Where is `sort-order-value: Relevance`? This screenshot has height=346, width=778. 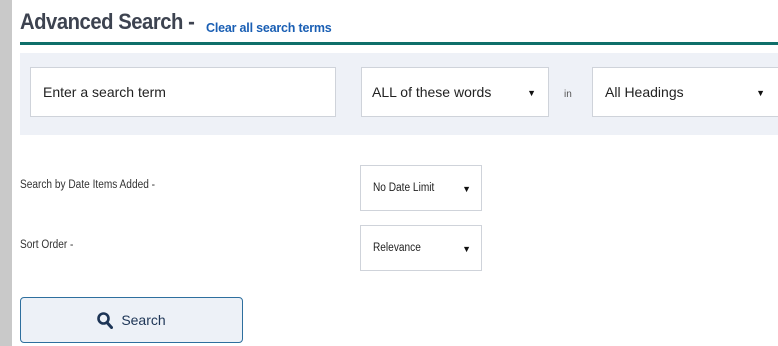
sort-order-value: Relevance is located at coordinates (397, 248).